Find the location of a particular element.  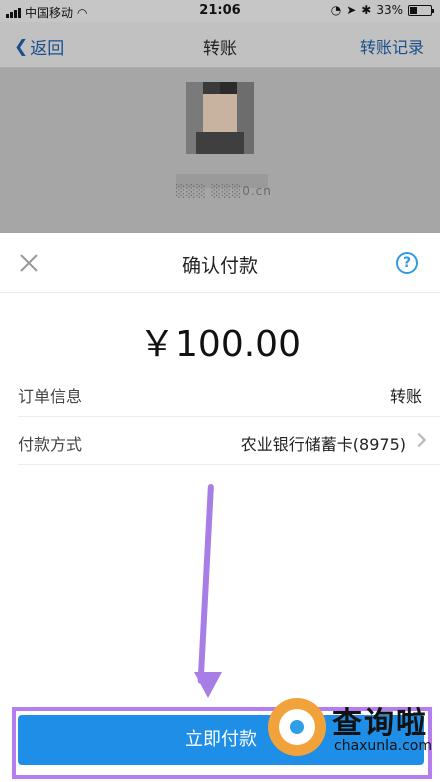

battery-fill is located at coordinates (413, 10).